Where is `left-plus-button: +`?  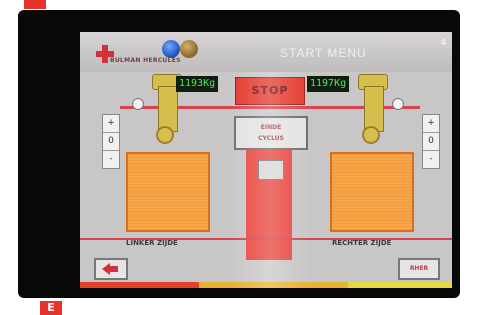 left-plus-button: + is located at coordinates (111, 124).